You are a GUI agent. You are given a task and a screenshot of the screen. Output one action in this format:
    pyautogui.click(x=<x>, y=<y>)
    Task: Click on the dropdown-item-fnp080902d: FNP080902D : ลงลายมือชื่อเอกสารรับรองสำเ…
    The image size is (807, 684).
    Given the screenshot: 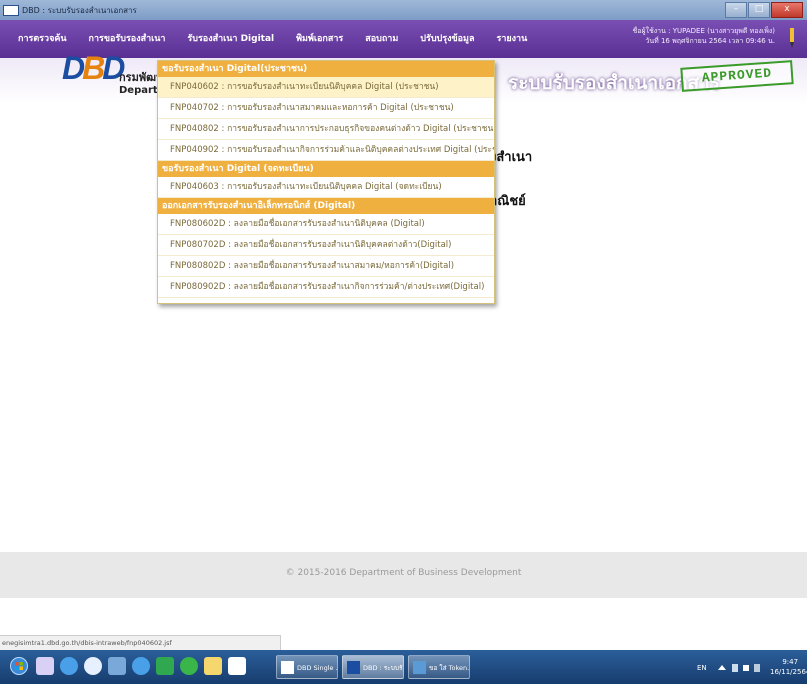 What is the action you would take?
    pyautogui.click(x=326, y=287)
    